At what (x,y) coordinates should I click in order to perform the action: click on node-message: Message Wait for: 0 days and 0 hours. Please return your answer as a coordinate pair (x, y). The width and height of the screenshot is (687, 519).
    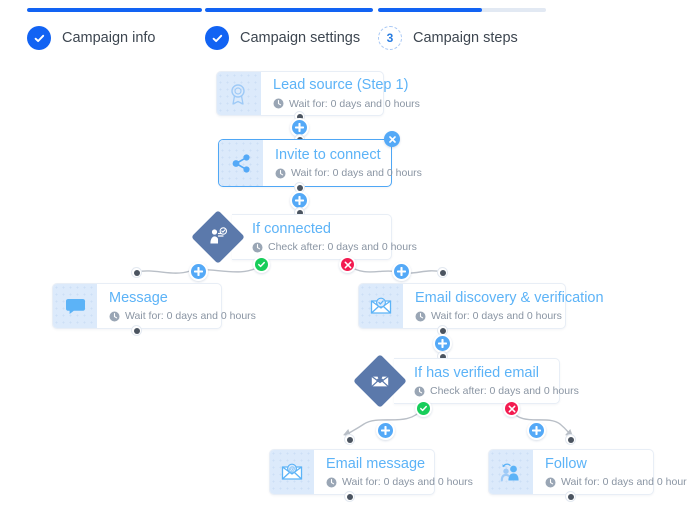
    Looking at the image, I should click on (154, 306).